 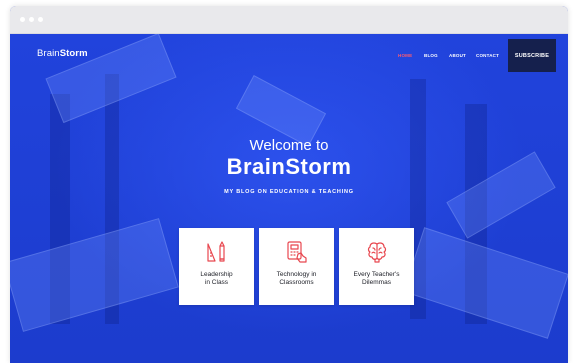 I want to click on card-label: Leadership in Class, so click(x=216, y=279).